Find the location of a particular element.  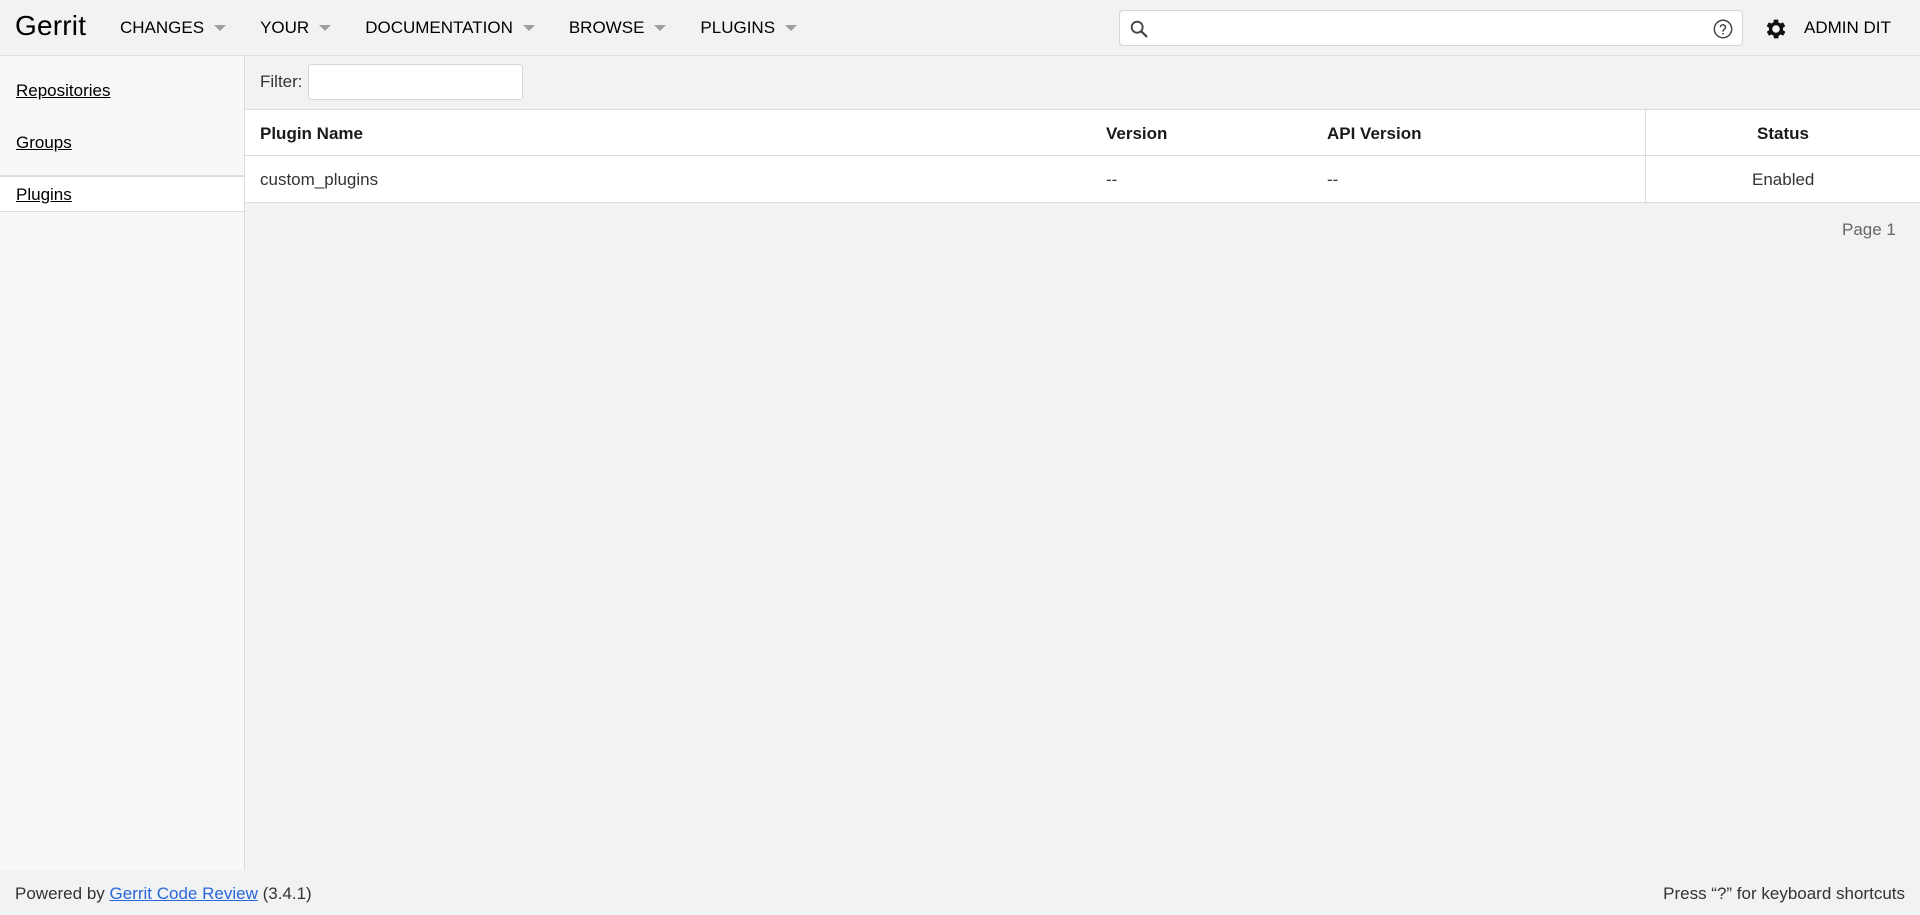

page-indicator: Page 1 is located at coordinates (1869, 229).